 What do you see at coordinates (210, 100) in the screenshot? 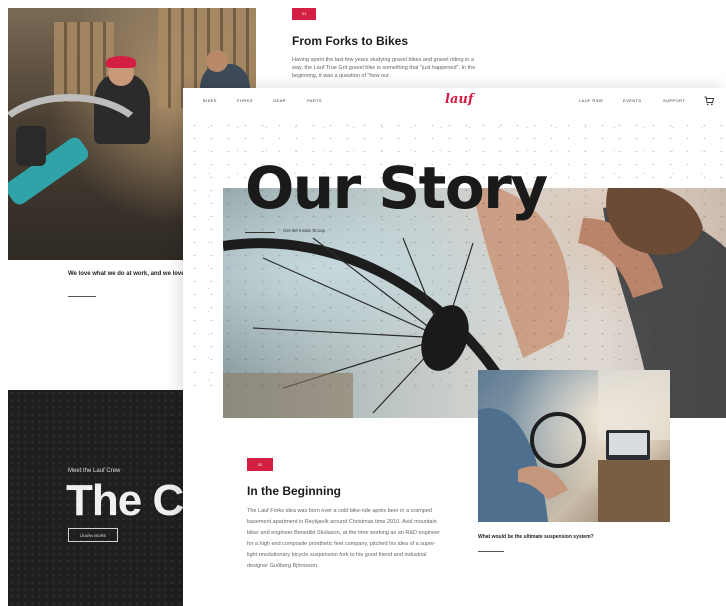
I see `nav-bikes: BIKES` at bounding box center [210, 100].